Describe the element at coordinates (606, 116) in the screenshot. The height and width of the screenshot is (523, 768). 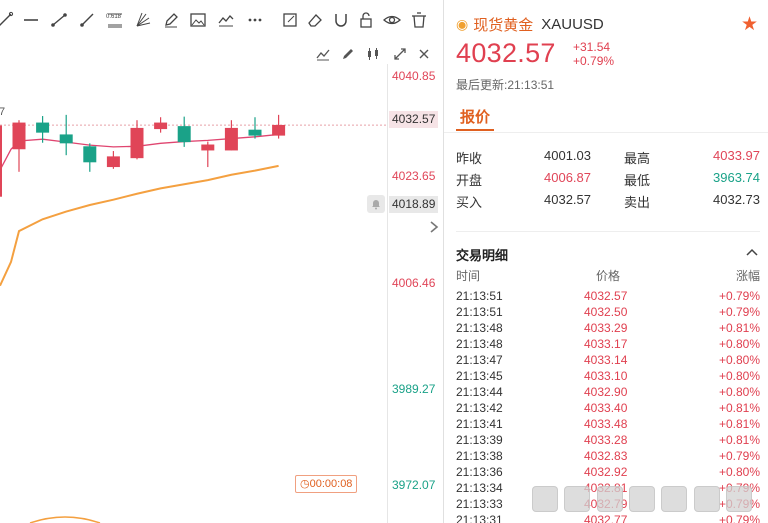
I see `tab-bar: 报价` at that location.